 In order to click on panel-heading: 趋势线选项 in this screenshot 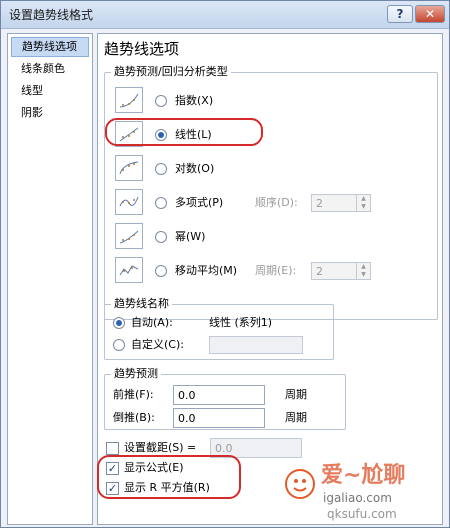, I will do `click(142, 49)`.